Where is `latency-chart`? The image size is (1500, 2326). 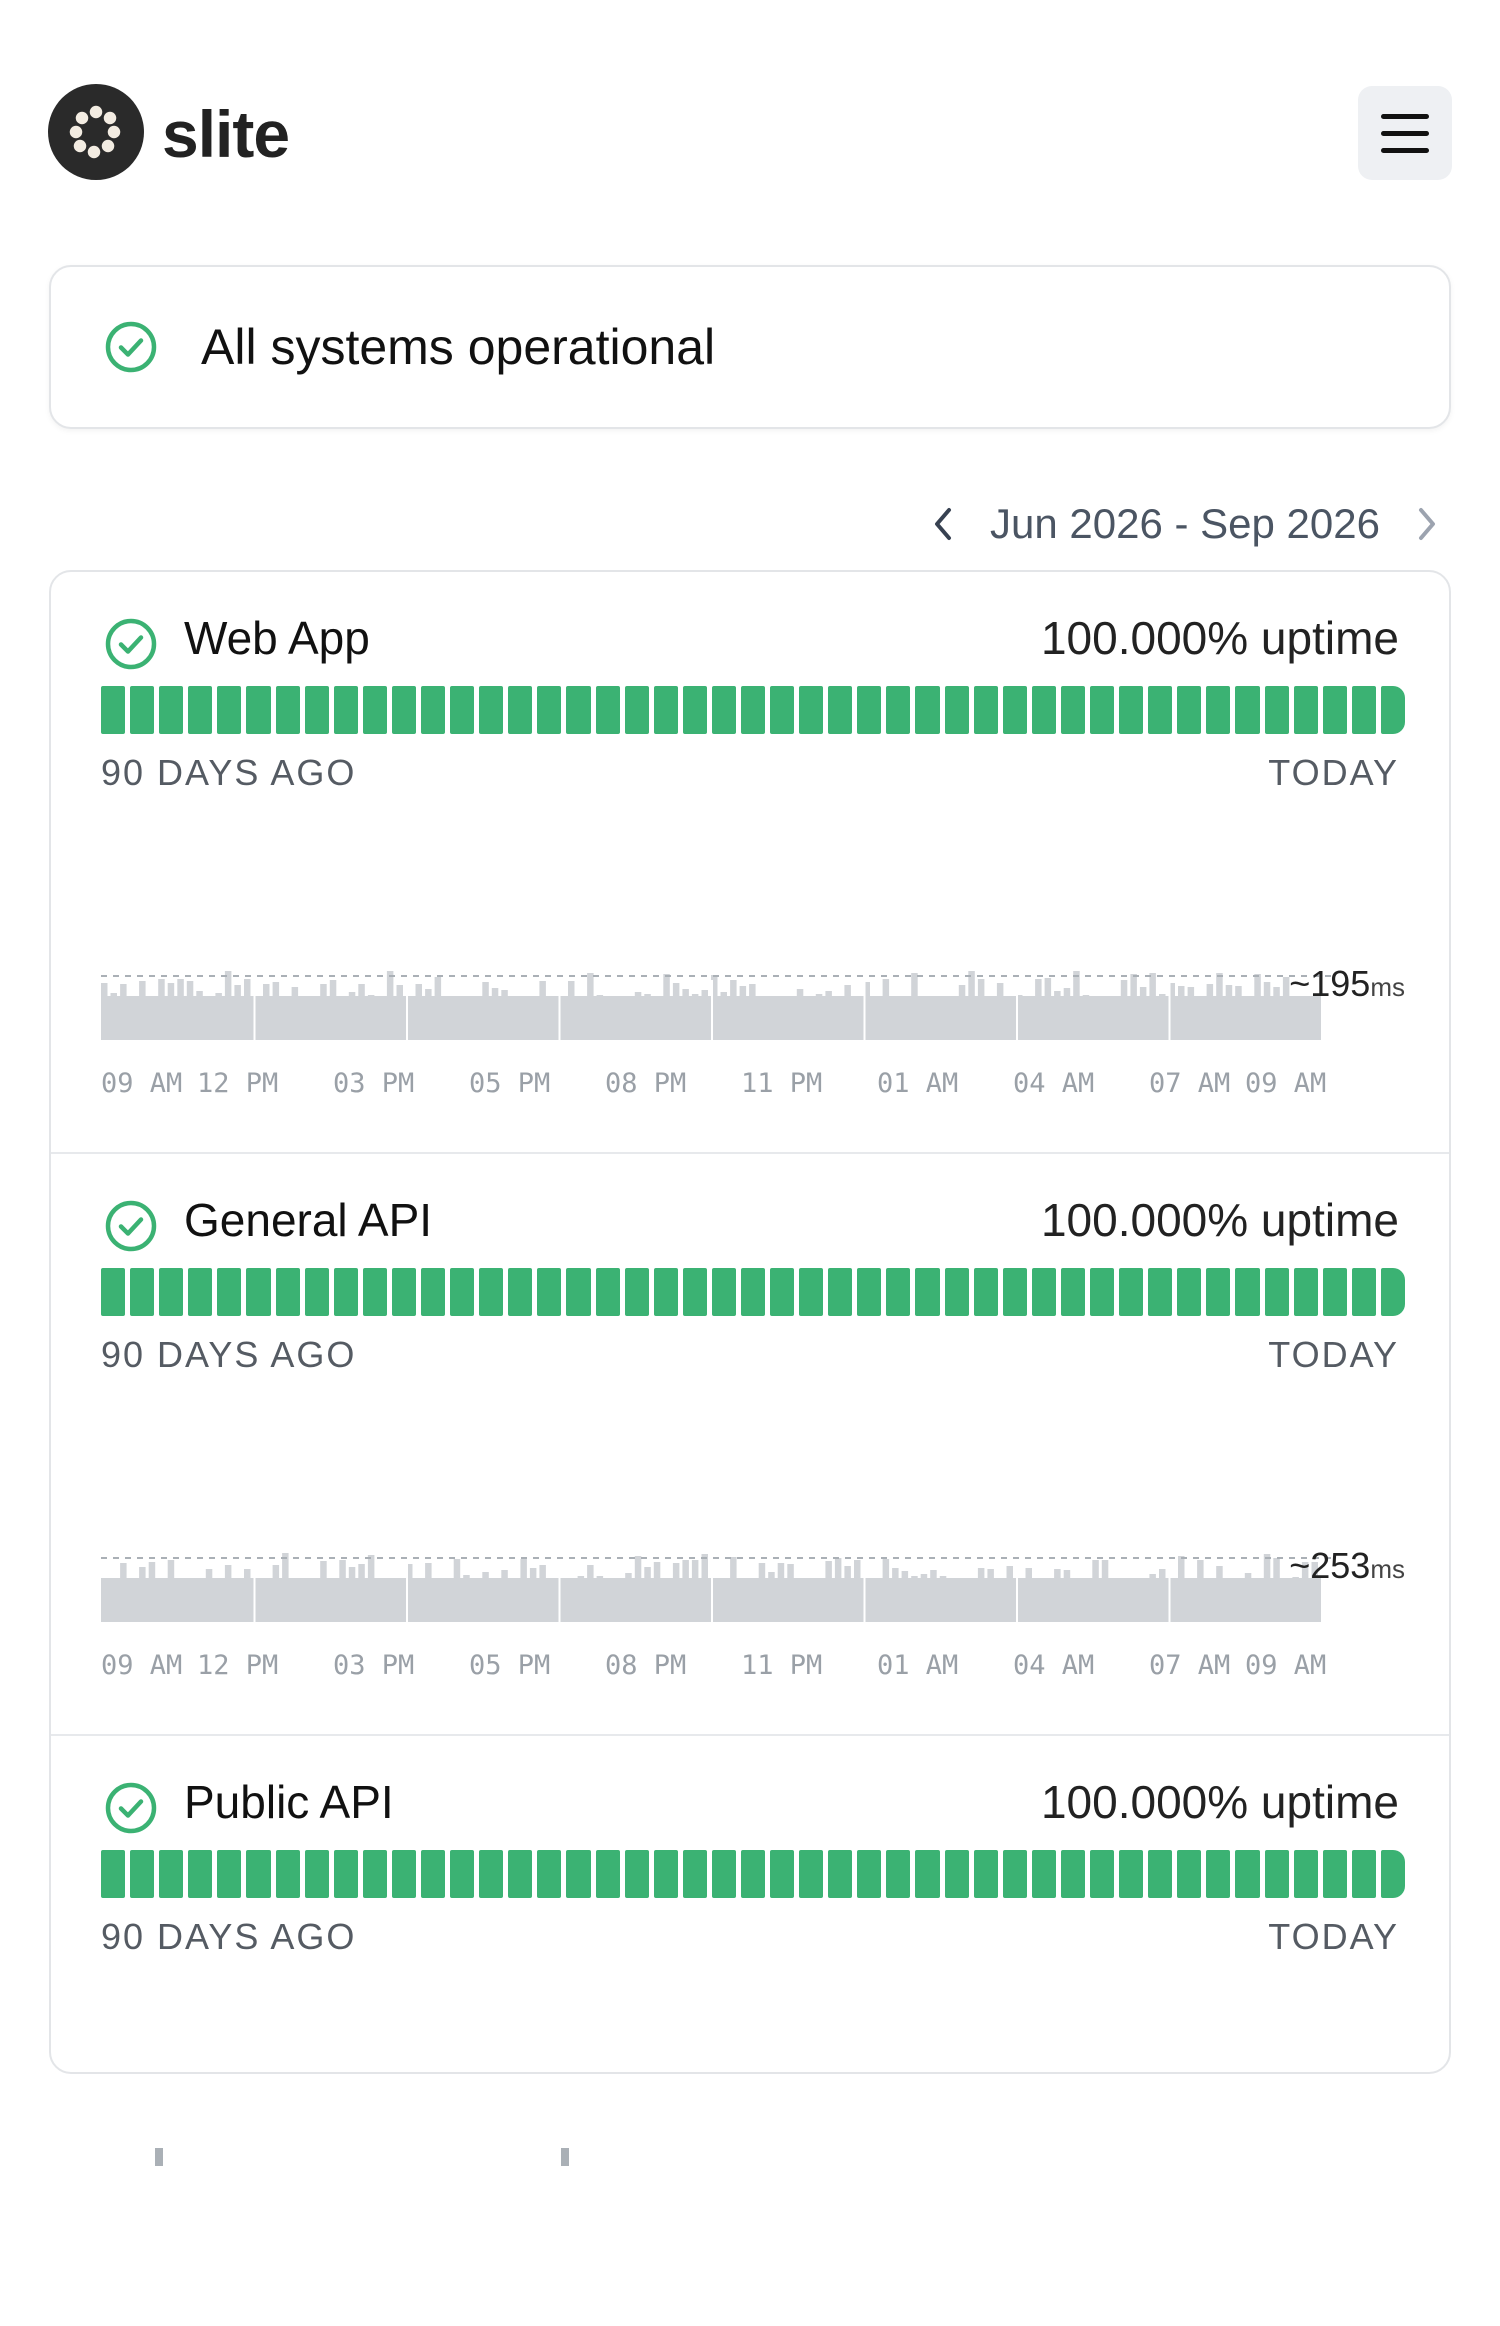
latency-chart is located at coordinates (753, 2226).